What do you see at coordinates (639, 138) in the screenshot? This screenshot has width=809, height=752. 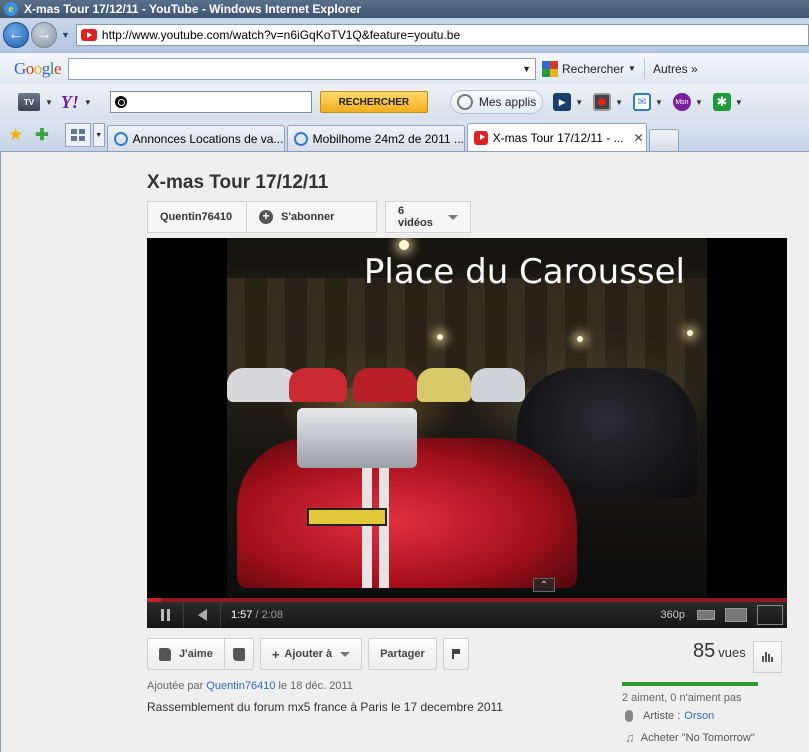 I see `close-tab-icon: ✕` at bounding box center [639, 138].